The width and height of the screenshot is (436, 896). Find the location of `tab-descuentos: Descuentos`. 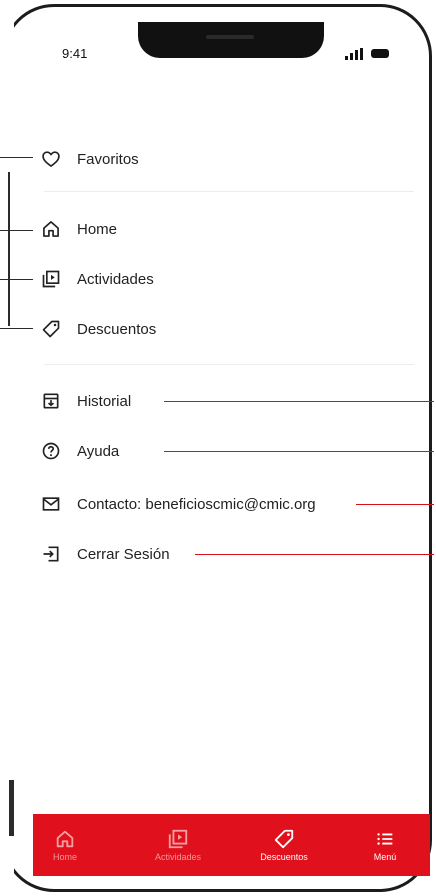

tab-descuentos: Descuentos is located at coordinates (284, 845).